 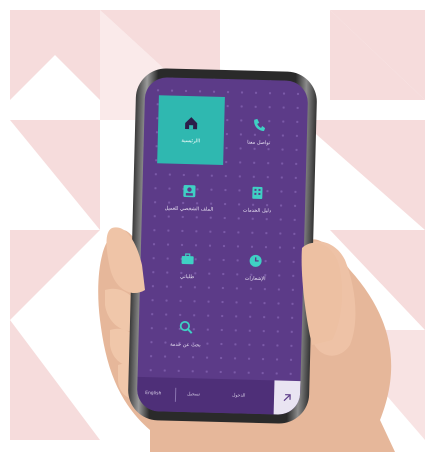 What do you see at coordinates (193, 394) in the screenshot?
I see `register-link: تسجيل` at bounding box center [193, 394].